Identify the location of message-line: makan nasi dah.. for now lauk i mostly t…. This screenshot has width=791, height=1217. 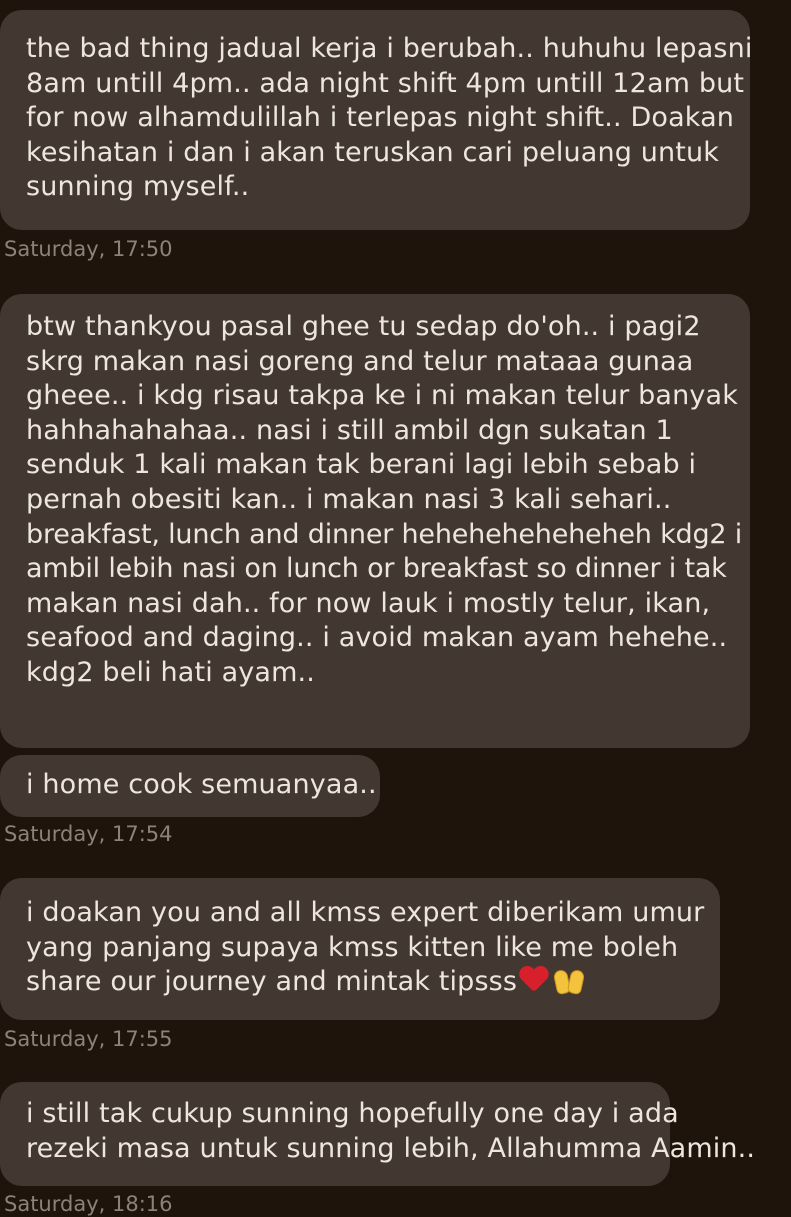
(368, 603).